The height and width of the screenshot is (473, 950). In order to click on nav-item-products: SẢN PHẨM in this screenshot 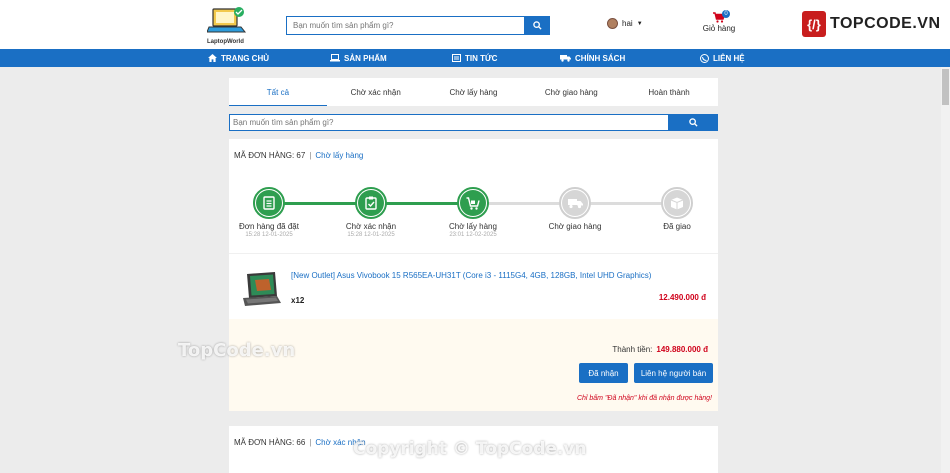, I will do `click(391, 58)`.